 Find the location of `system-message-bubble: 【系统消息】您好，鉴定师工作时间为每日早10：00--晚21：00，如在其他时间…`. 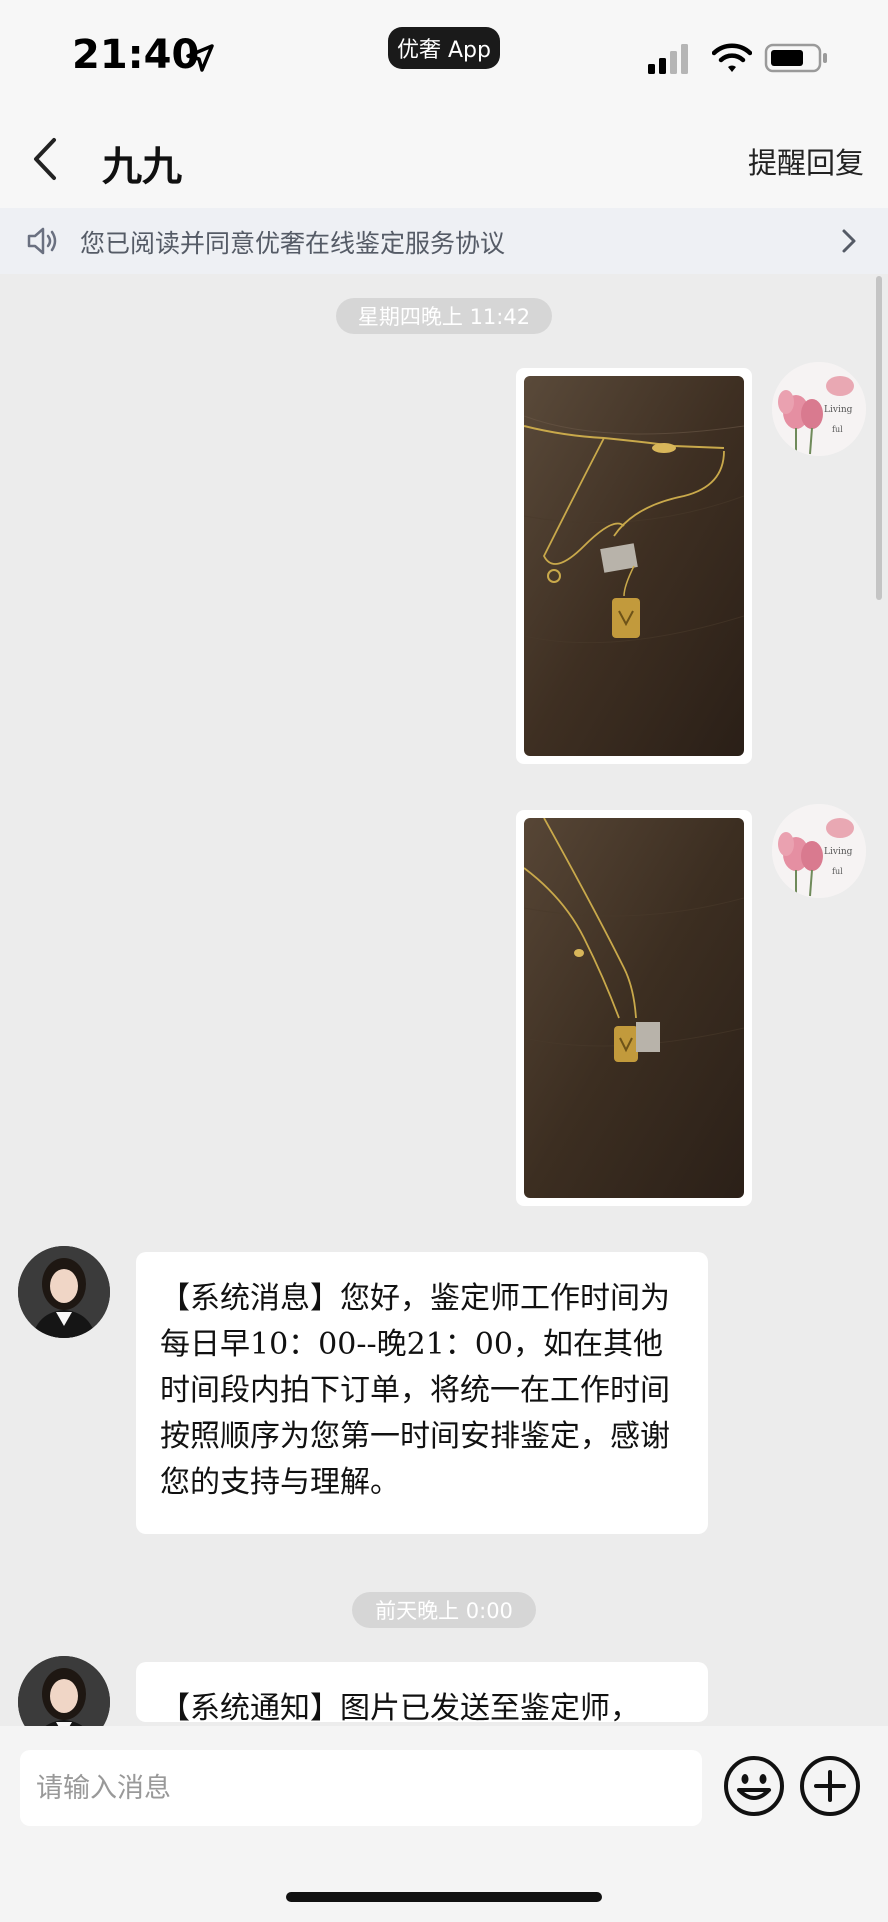

system-message-bubble: 【系统消息】您好，鉴定师工作时间为每日早10：00--晚21：00，如在其他时间… is located at coordinates (422, 1393).